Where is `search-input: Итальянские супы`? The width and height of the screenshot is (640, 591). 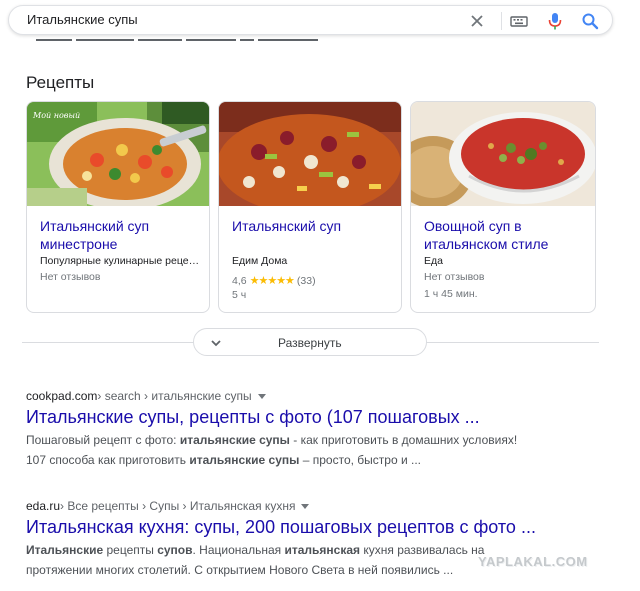 search-input: Итальянские супы is located at coordinates (82, 19).